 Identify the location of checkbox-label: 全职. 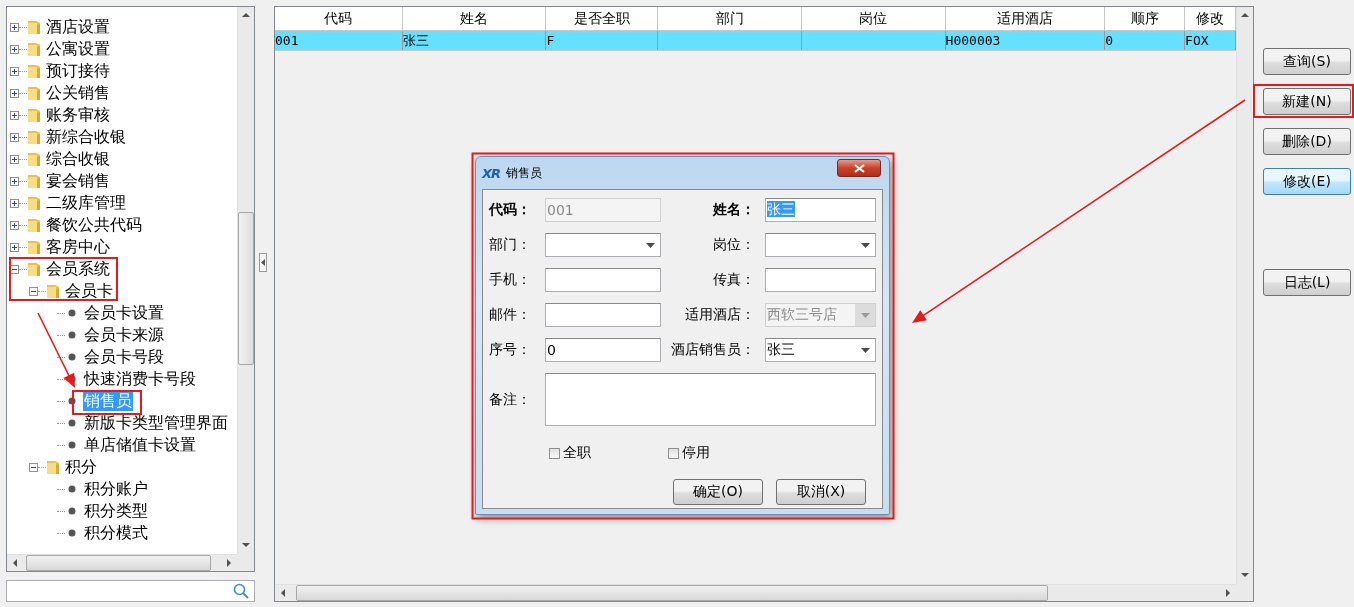
(577, 453).